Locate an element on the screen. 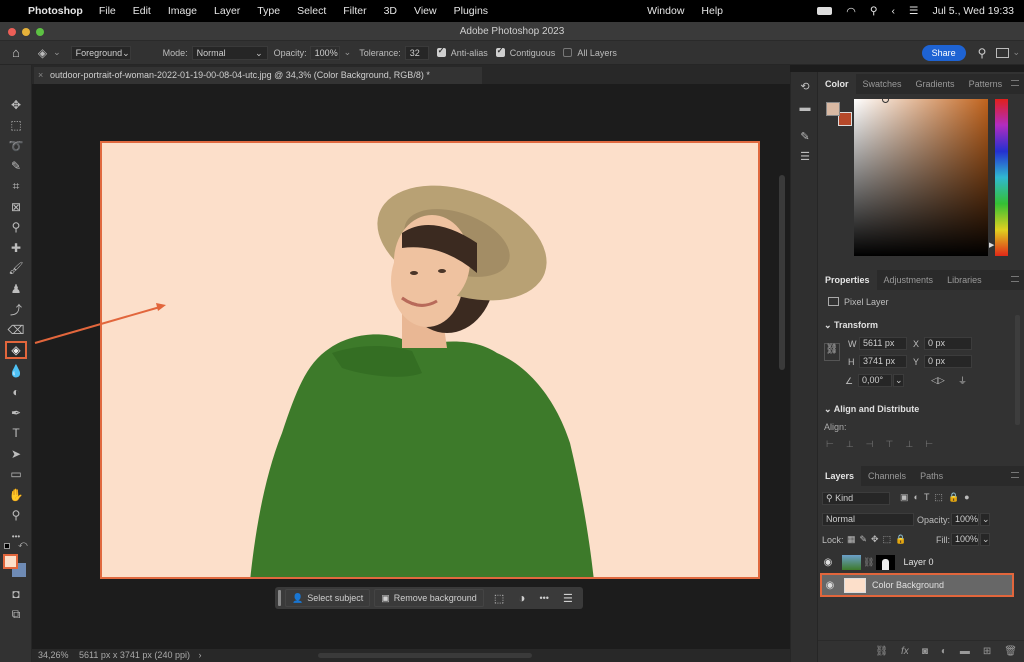  menu-type: Type is located at coordinates (268, 11).